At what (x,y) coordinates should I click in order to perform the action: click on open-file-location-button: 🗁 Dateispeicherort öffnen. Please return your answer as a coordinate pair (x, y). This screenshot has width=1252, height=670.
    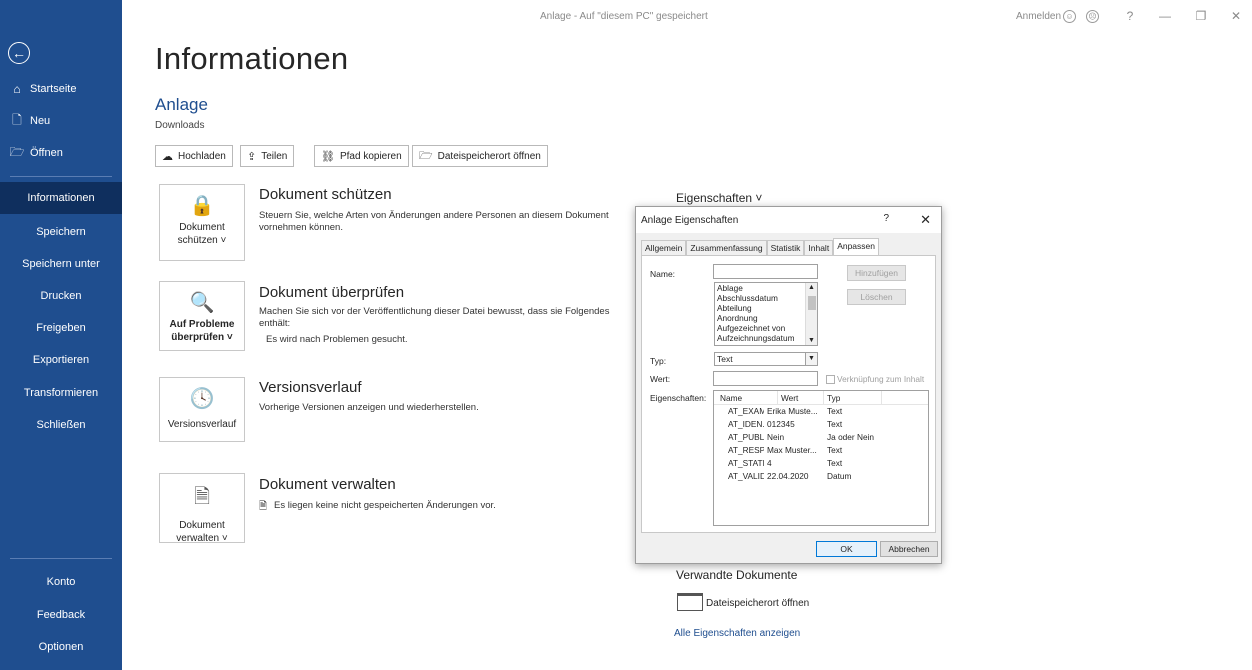
    Looking at the image, I should click on (480, 156).